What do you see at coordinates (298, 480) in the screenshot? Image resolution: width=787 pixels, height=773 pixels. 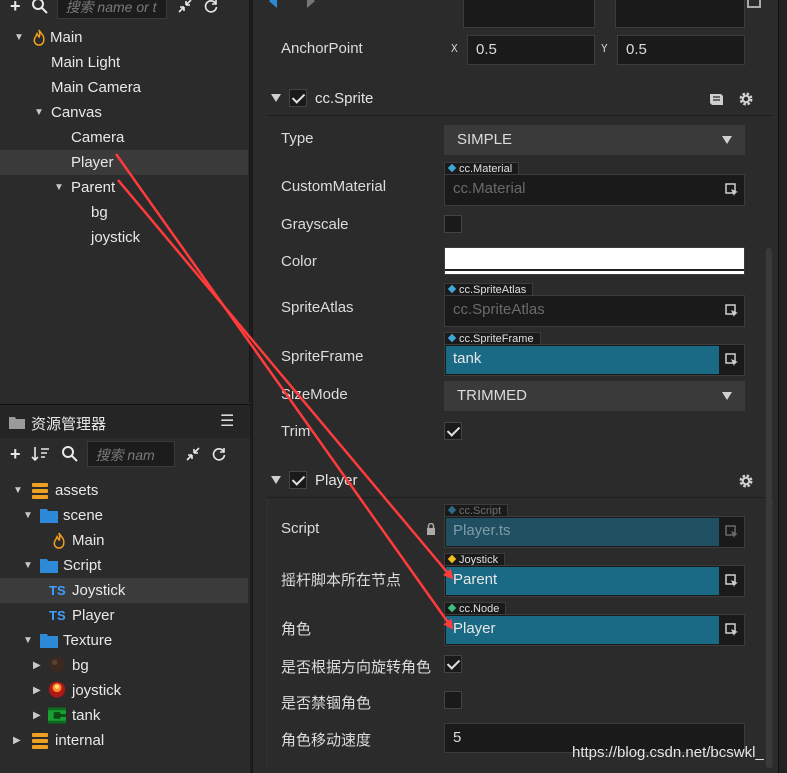 I see `player-enabled-checkbox` at bounding box center [298, 480].